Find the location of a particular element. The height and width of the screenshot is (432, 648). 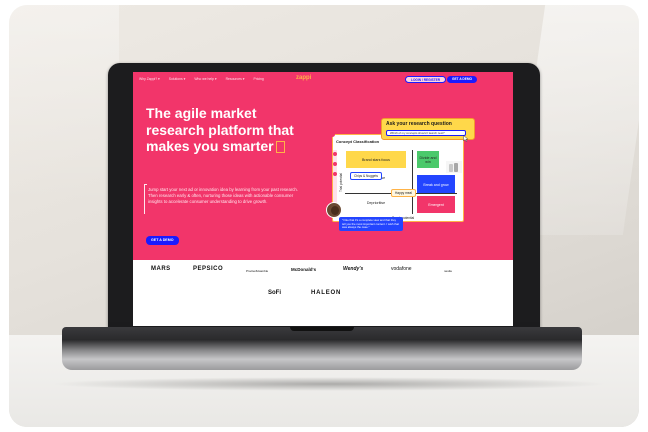

nav-item-who-we-help: Who we help ▾ is located at coordinates (205, 79).